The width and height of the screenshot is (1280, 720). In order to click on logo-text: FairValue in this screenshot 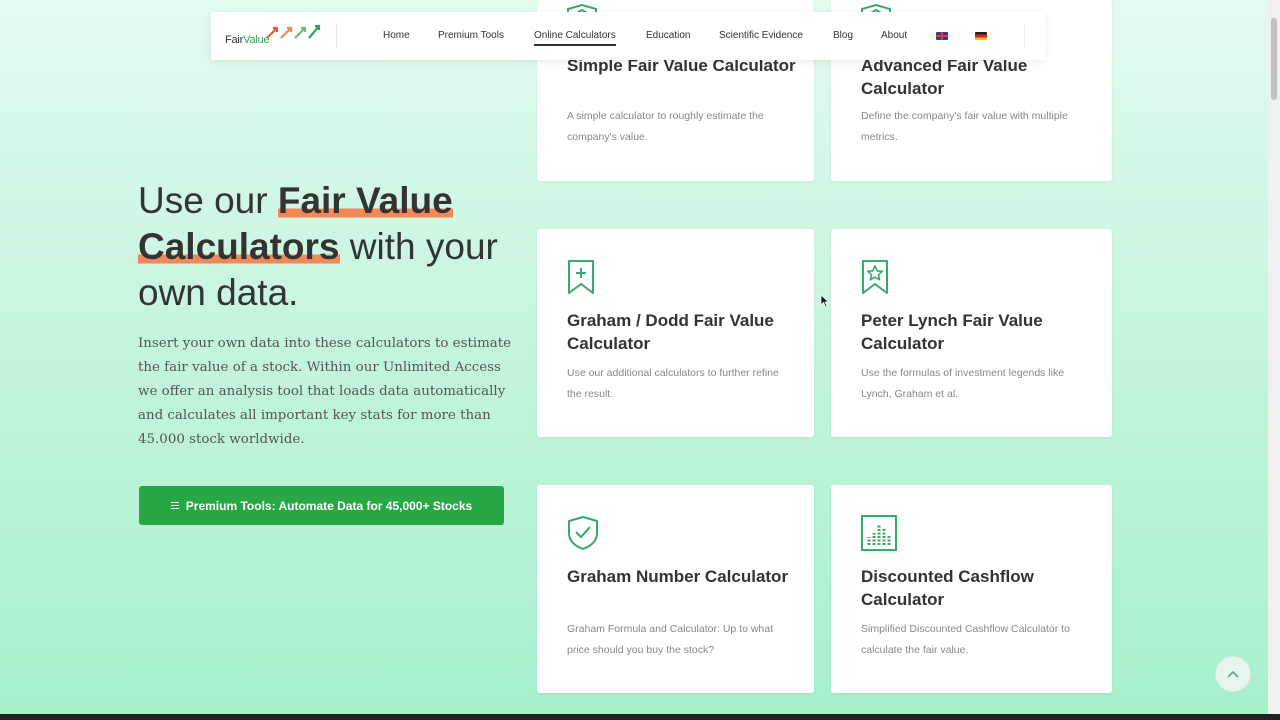, I will do `click(247, 40)`.